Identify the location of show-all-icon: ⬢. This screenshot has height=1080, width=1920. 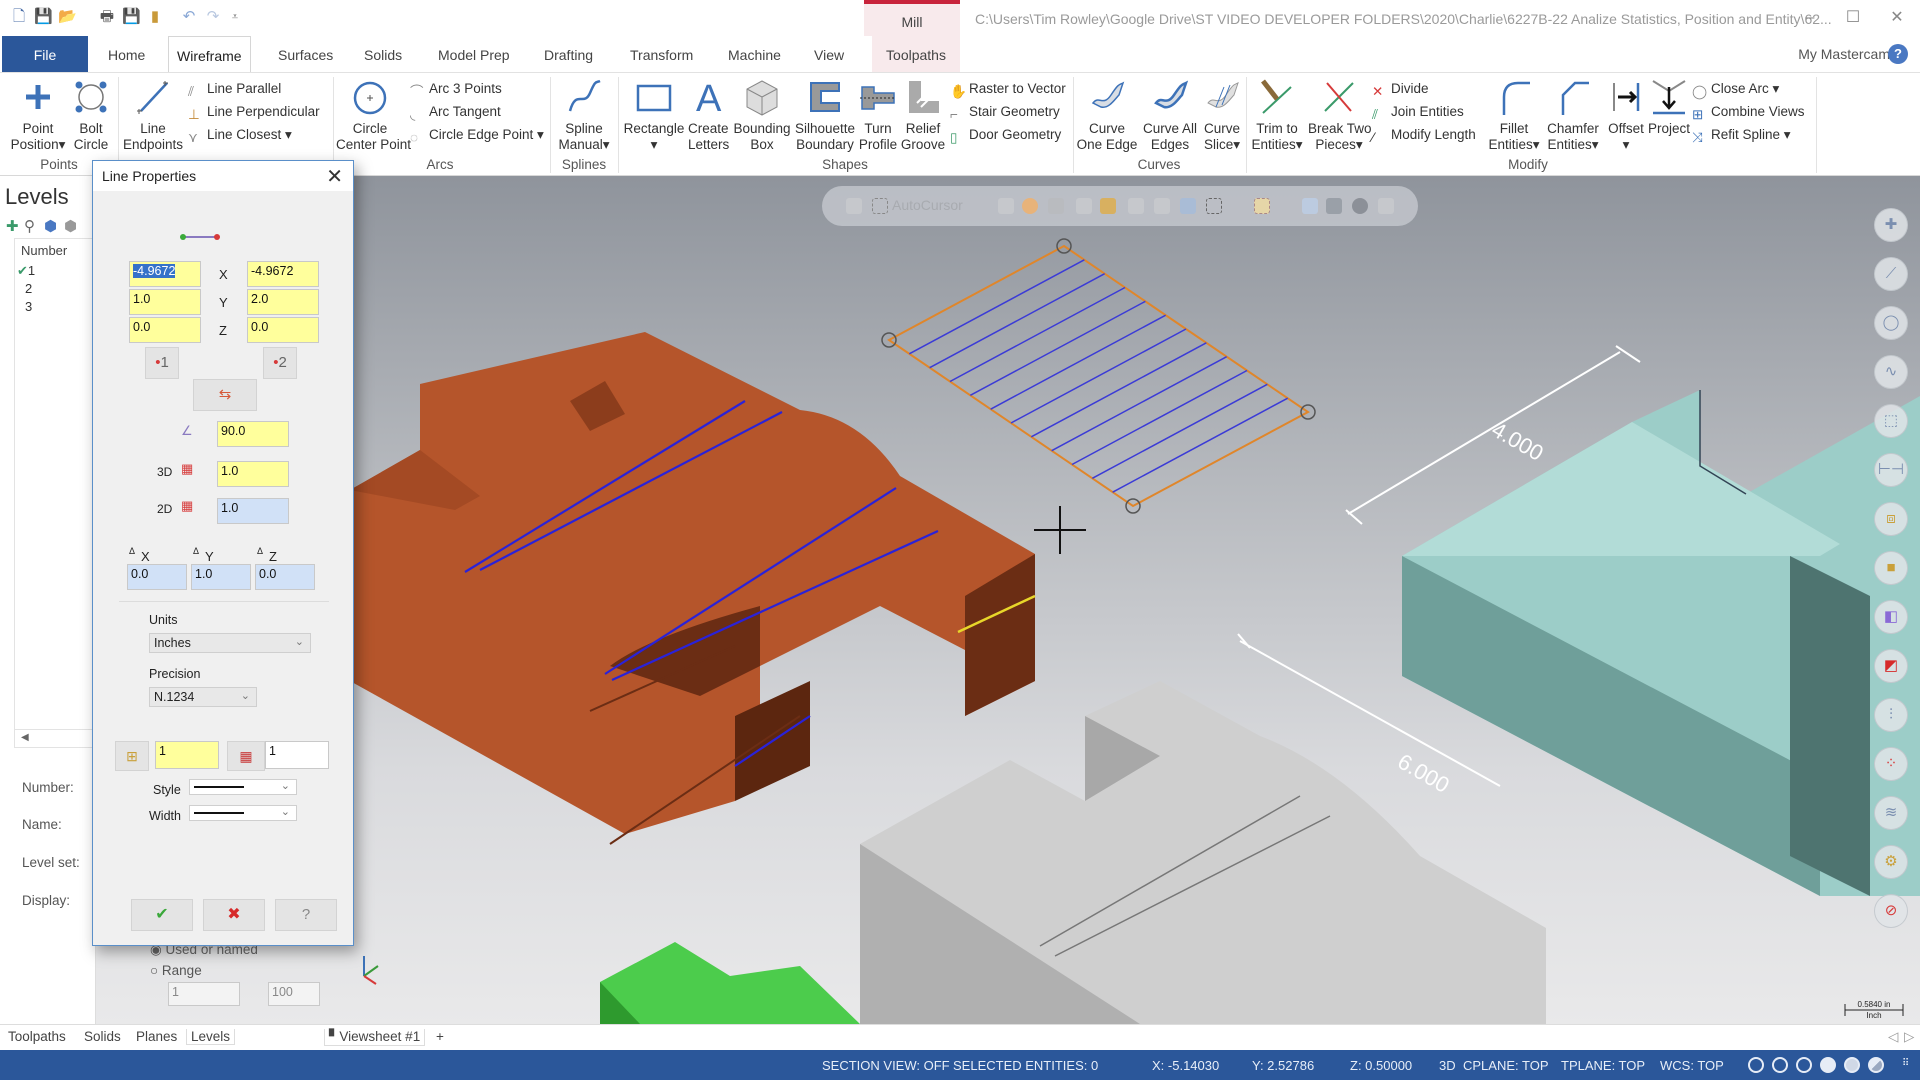
(51, 226).